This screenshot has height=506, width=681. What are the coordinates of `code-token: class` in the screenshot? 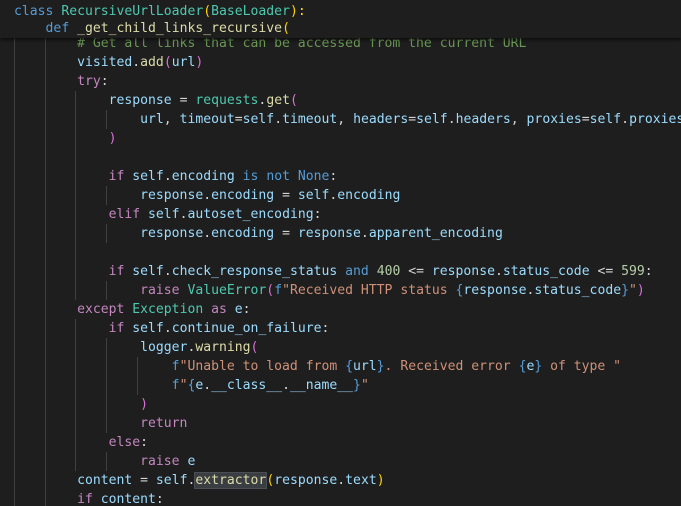 It's located at (38, 11).